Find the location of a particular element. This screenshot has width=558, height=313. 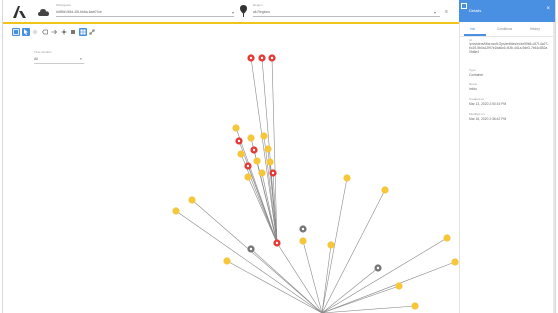

field-modified-value: Mar 16, 2020 2:36:42 PM is located at coordinates (488, 119).